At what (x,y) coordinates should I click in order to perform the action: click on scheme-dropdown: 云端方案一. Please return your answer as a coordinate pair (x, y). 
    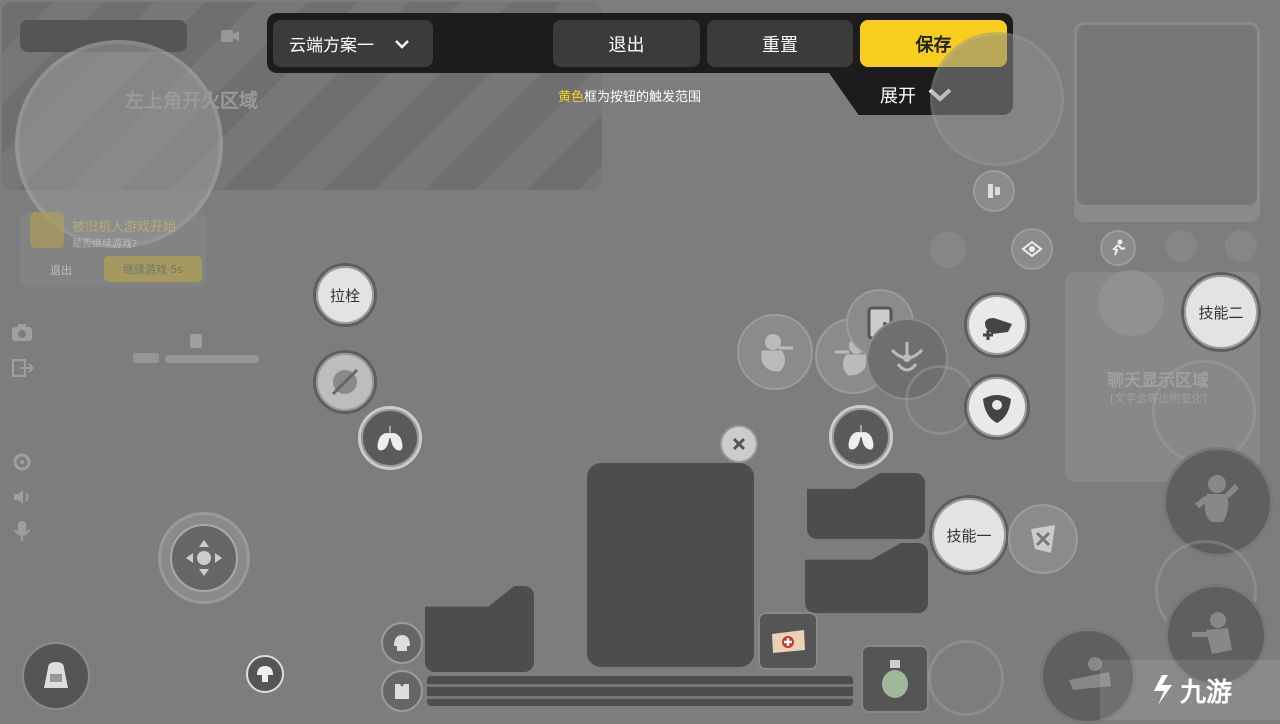
    Looking at the image, I should click on (353, 43).